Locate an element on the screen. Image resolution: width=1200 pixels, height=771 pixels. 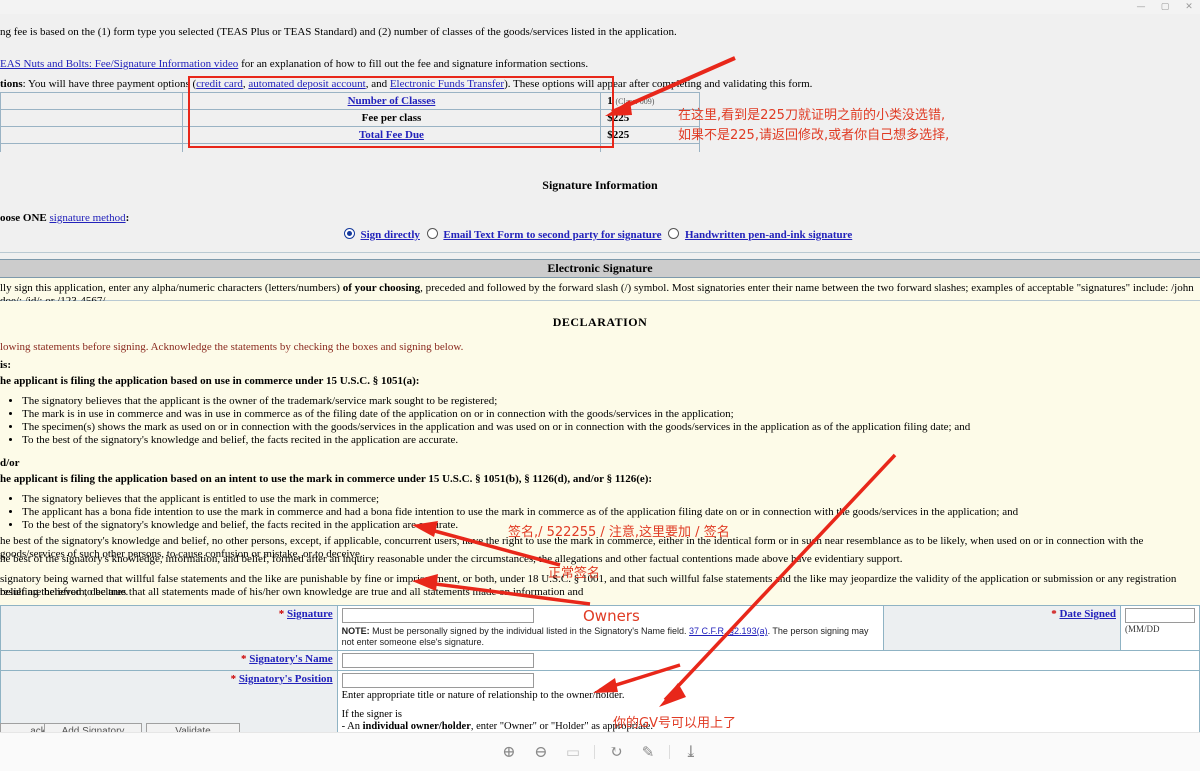
signature-information-heading: Signature Information is located at coordinates (600, 185).